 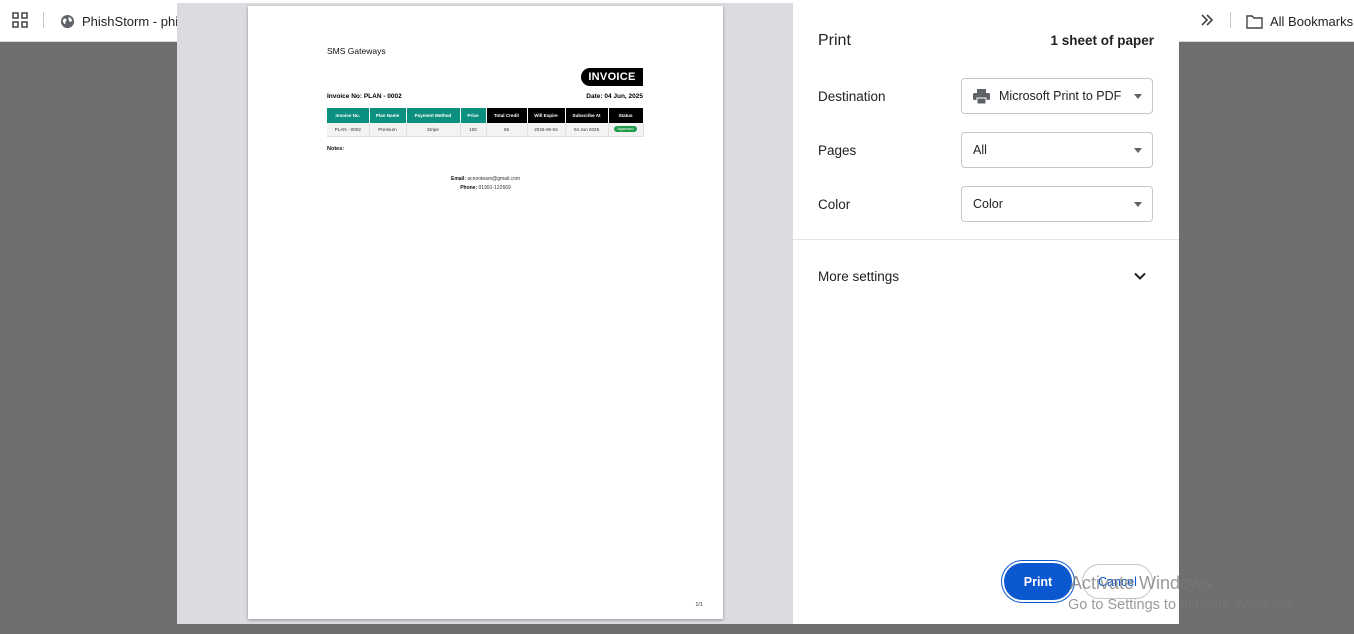 I want to click on table-cell: Stripe, so click(x=433, y=130).